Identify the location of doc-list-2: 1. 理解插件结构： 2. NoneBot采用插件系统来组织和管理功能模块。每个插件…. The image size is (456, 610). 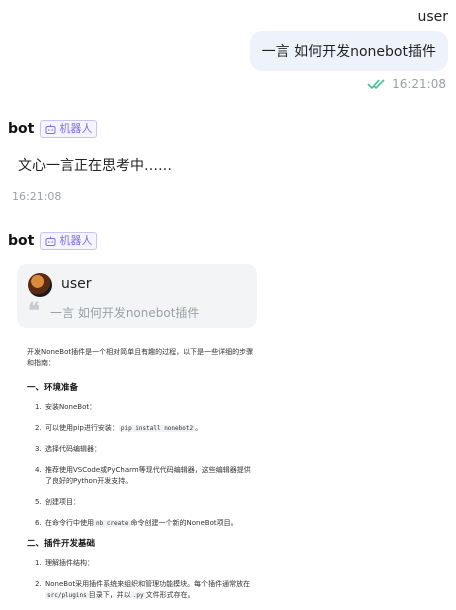
(142, 579).